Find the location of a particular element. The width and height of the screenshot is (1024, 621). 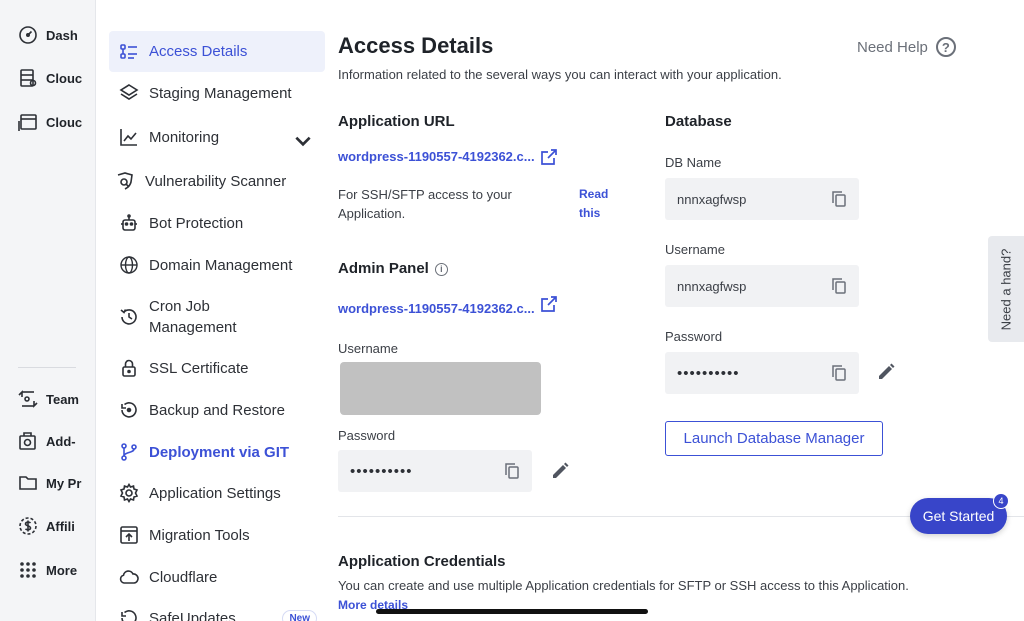

nav-item-monitoring: Monitoring is located at coordinates (217, 137).